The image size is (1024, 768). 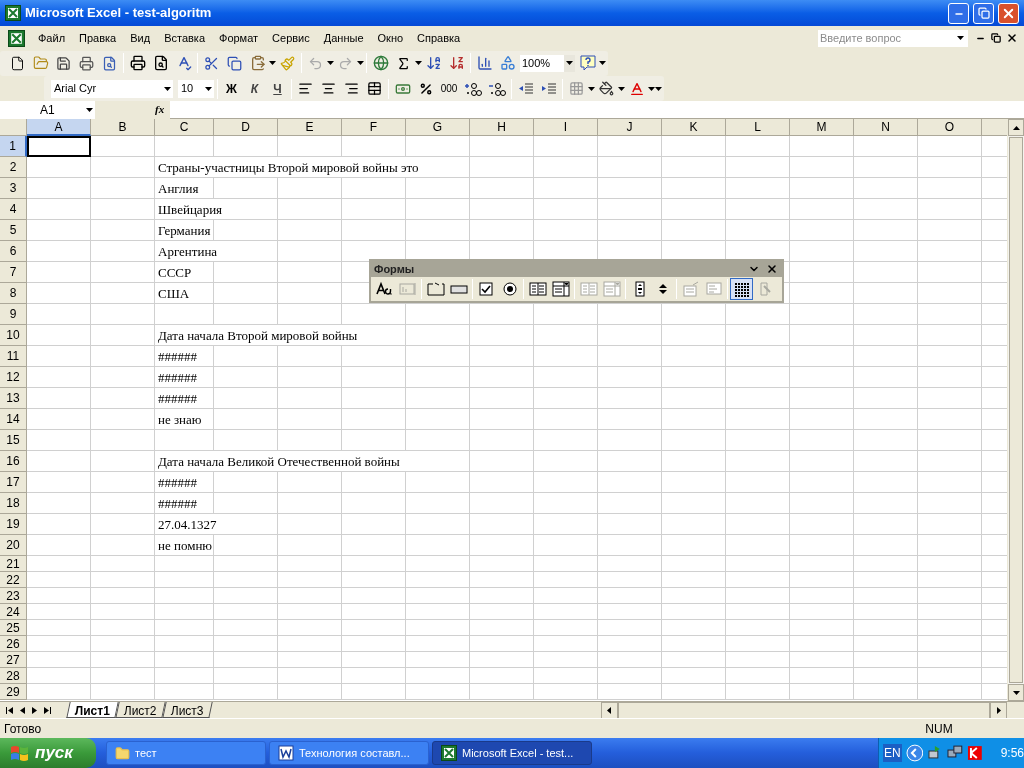 What do you see at coordinates (13, 644) in the screenshot?
I see `row-header: 26` at bounding box center [13, 644].